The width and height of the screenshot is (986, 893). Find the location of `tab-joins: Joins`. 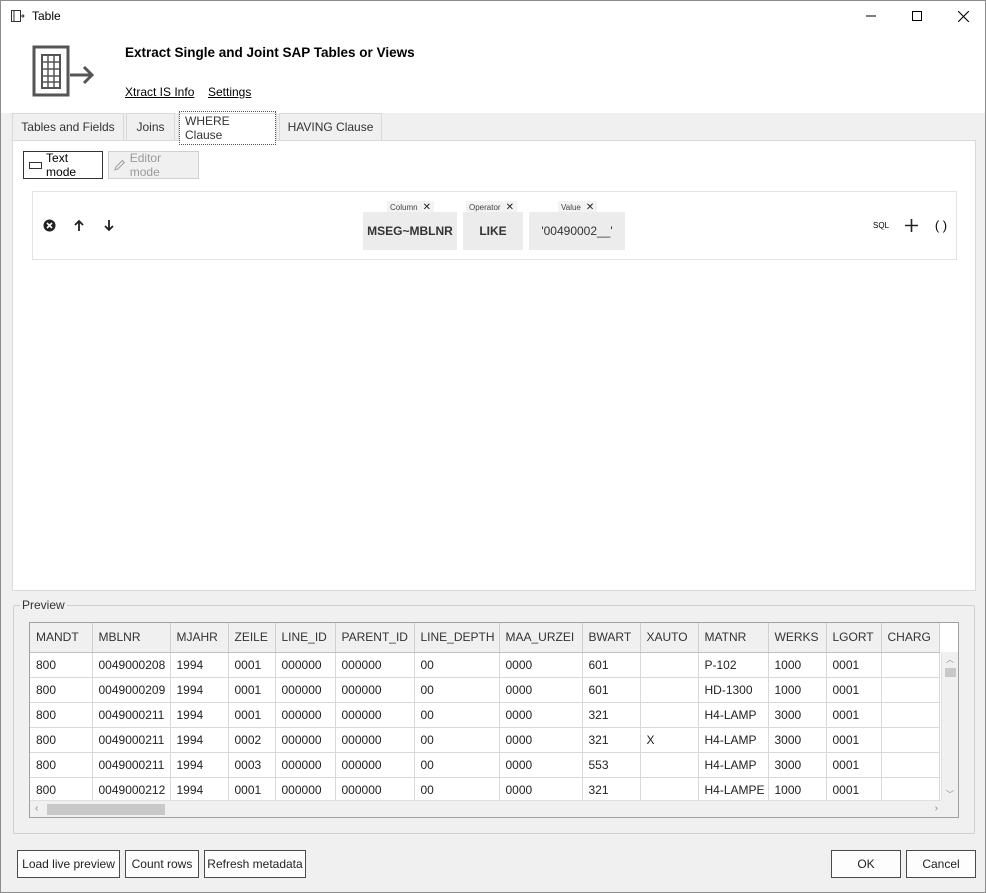

tab-joins: Joins is located at coordinates (150, 126).